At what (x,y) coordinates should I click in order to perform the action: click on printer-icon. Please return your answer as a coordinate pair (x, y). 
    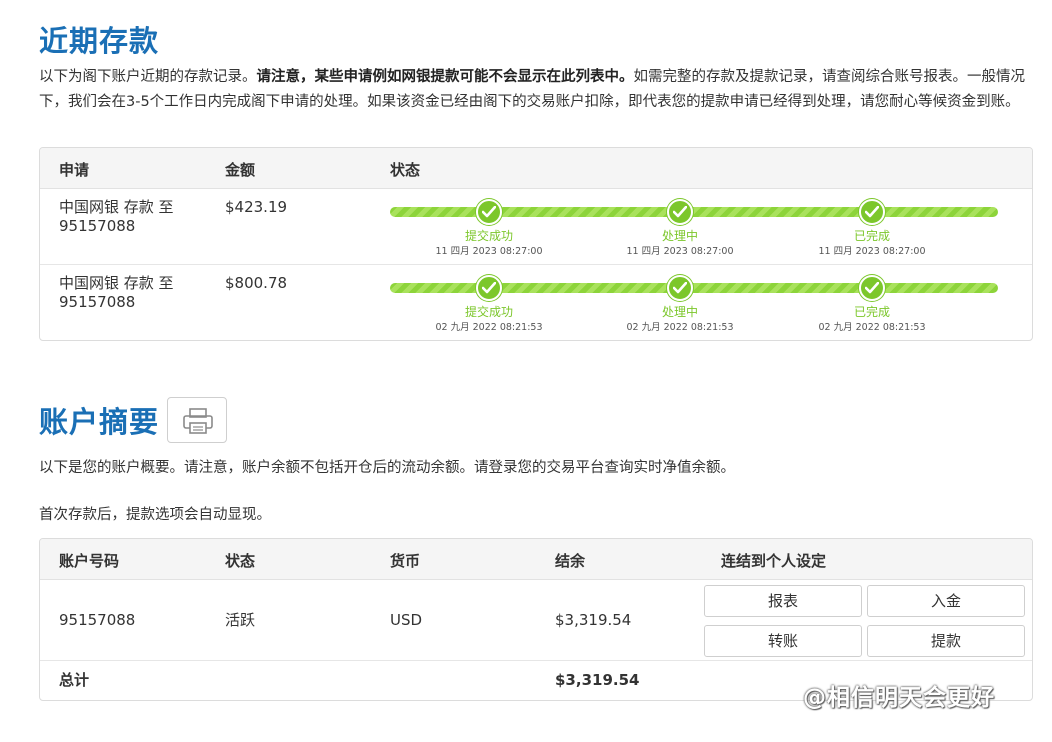
    Looking at the image, I should click on (198, 421).